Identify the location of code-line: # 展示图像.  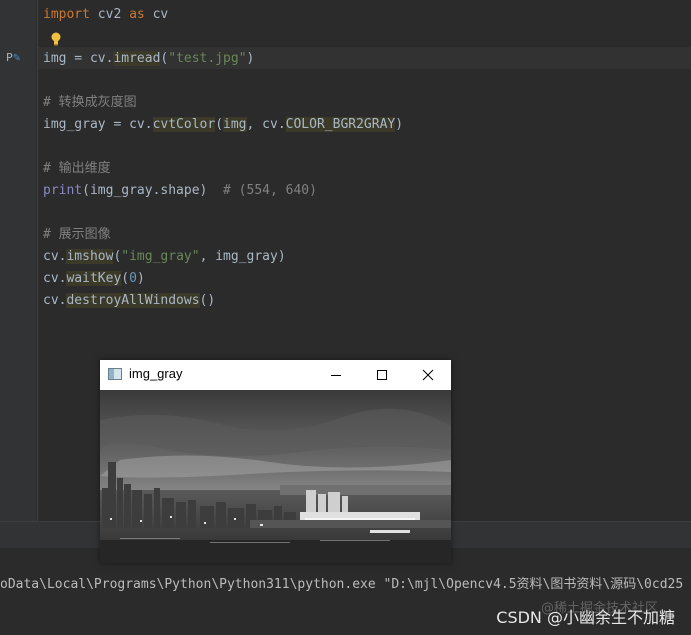
(77, 235).